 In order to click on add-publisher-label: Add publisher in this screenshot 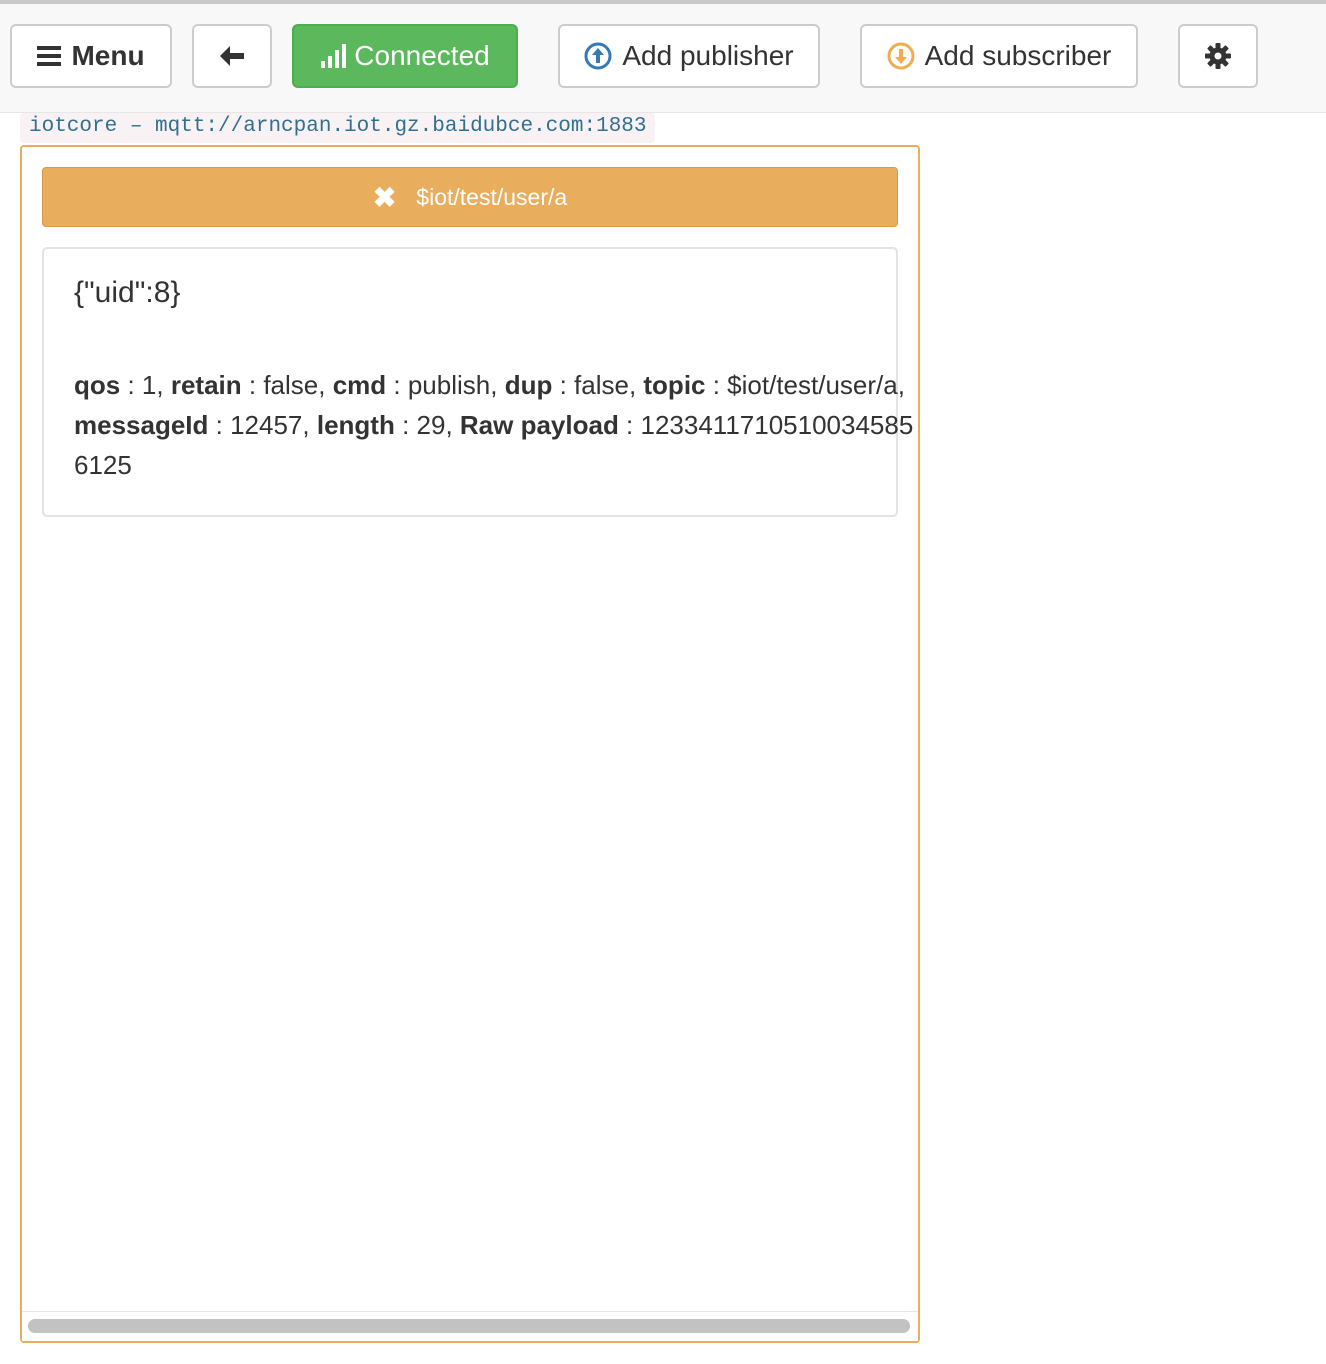, I will do `click(708, 55)`.